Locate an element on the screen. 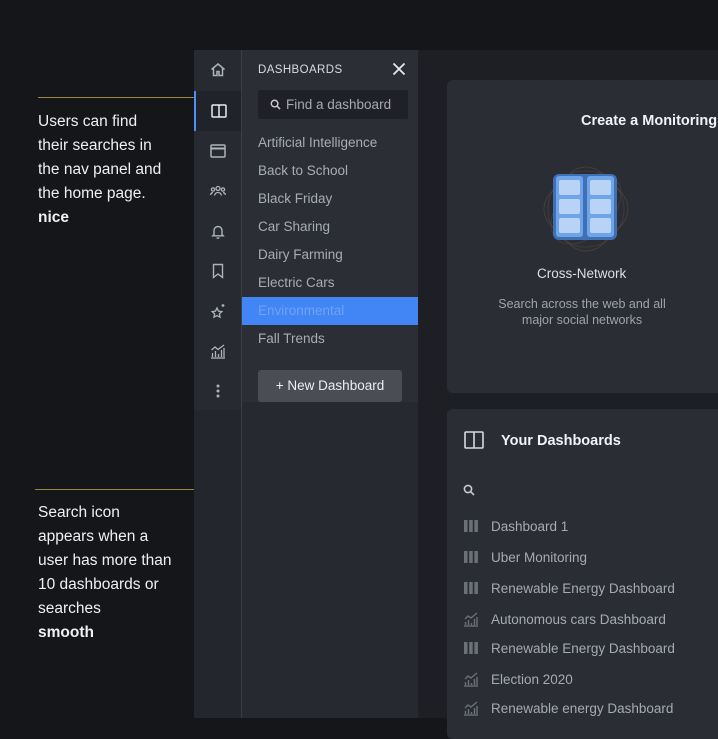 This screenshot has width=718, height=739. rail-home-button is located at coordinates (217, 70).